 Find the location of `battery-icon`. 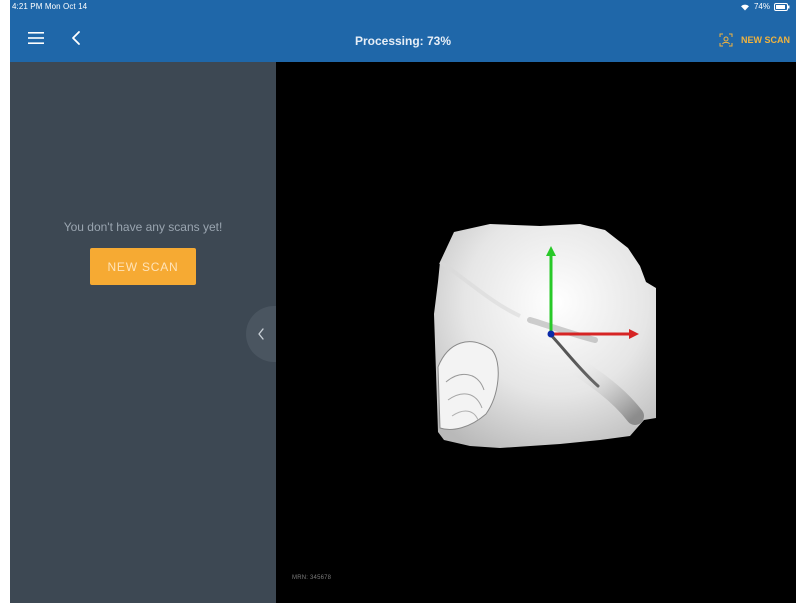

battery-icon is located at coordinates (782, 6).